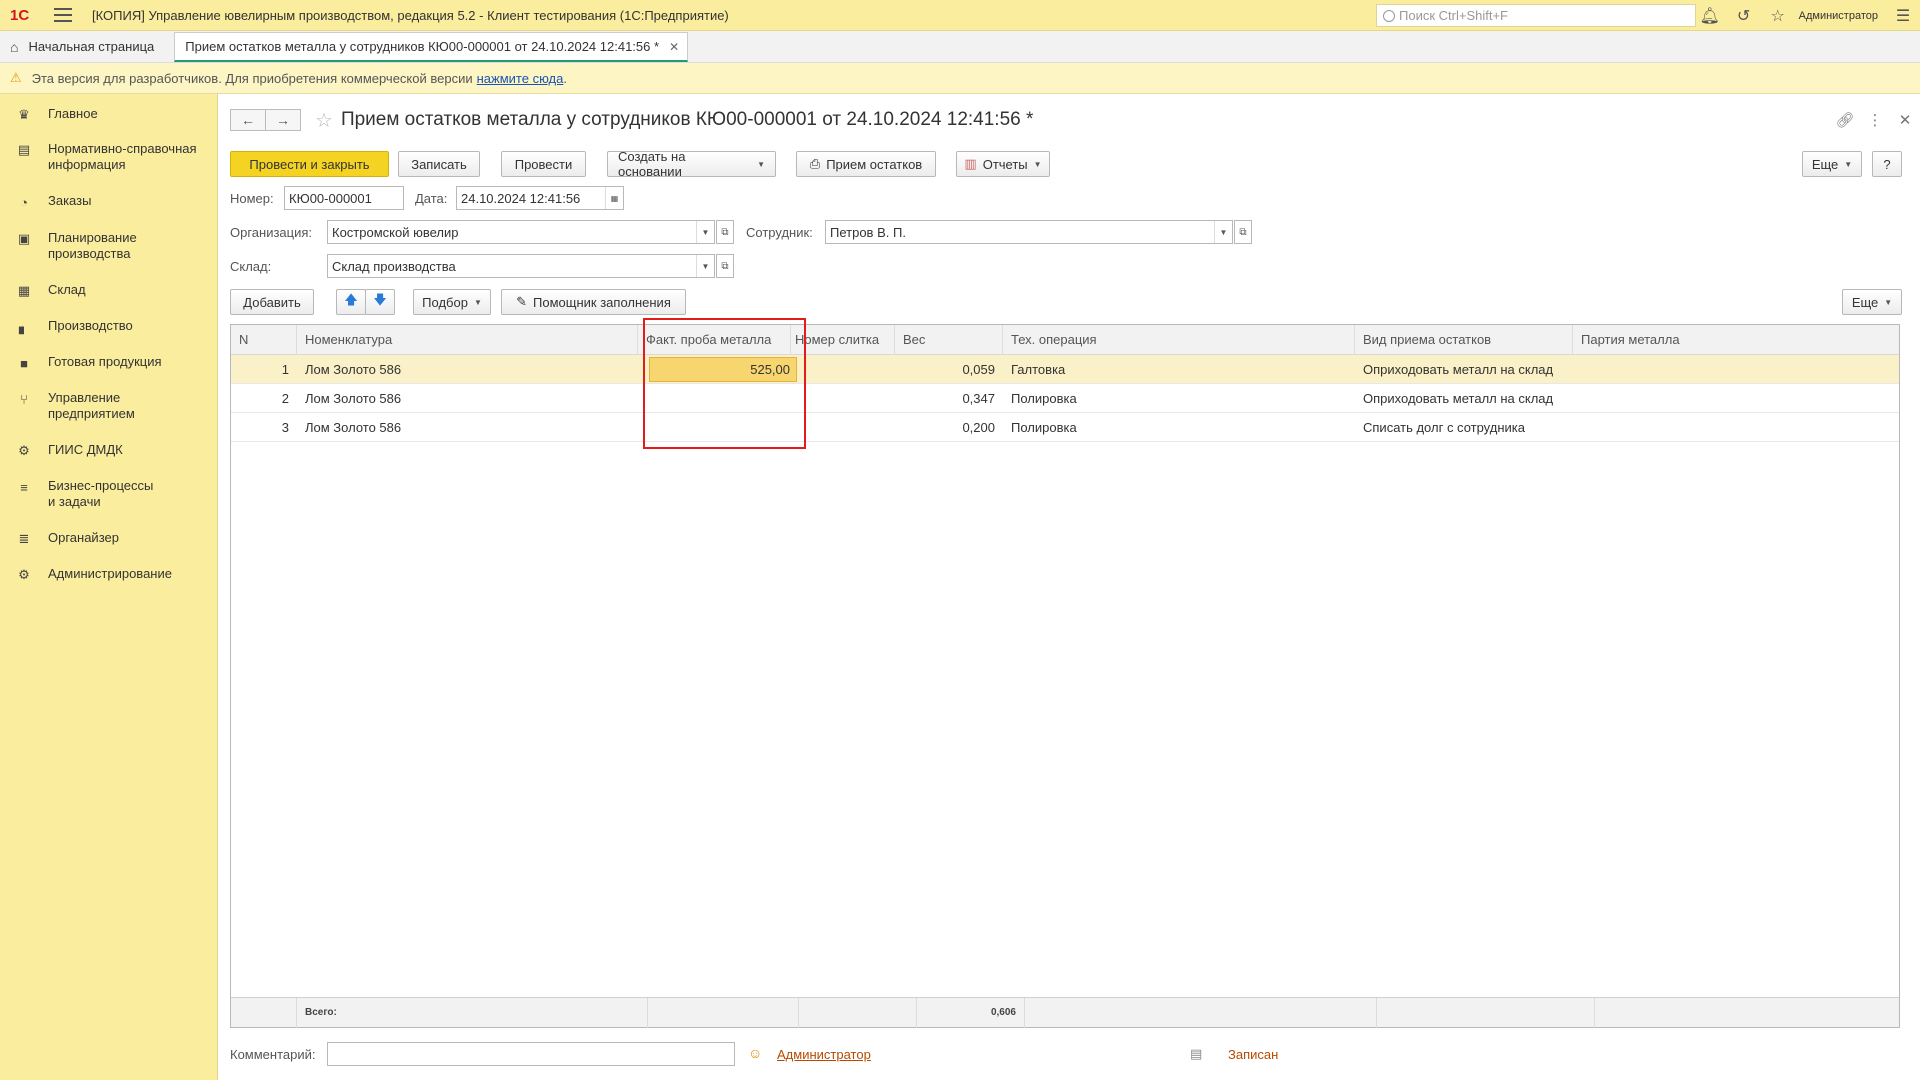  I want to click on sidebar-item-reference: ▤ Нормативно-справочная информация, so click(109, 157).